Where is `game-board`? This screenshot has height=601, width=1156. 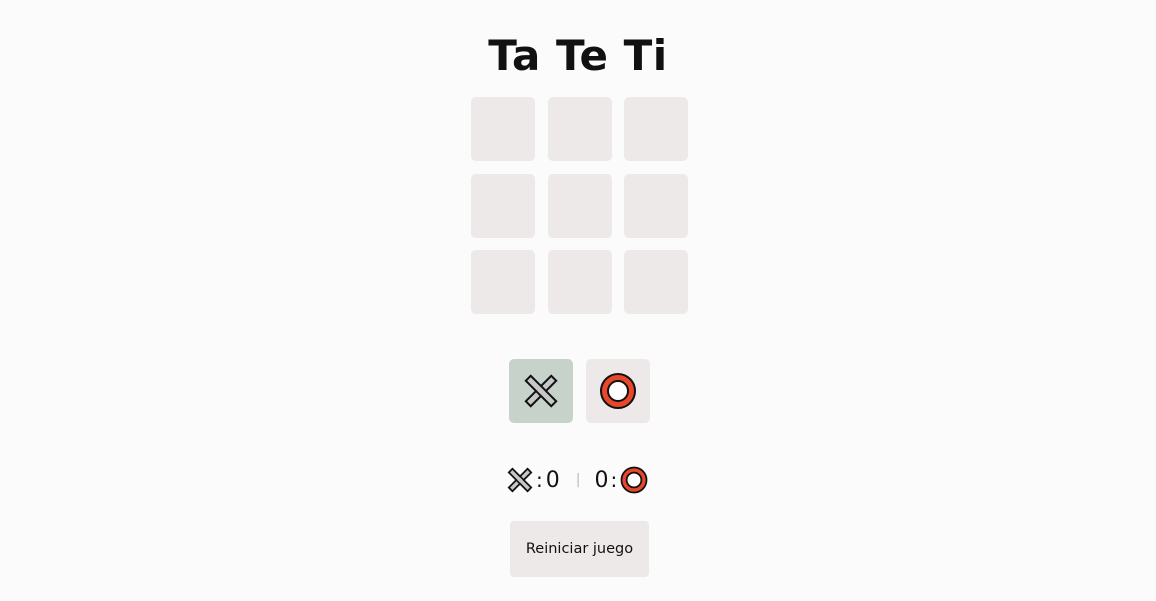
game-board is located at coordinates (579, 205).